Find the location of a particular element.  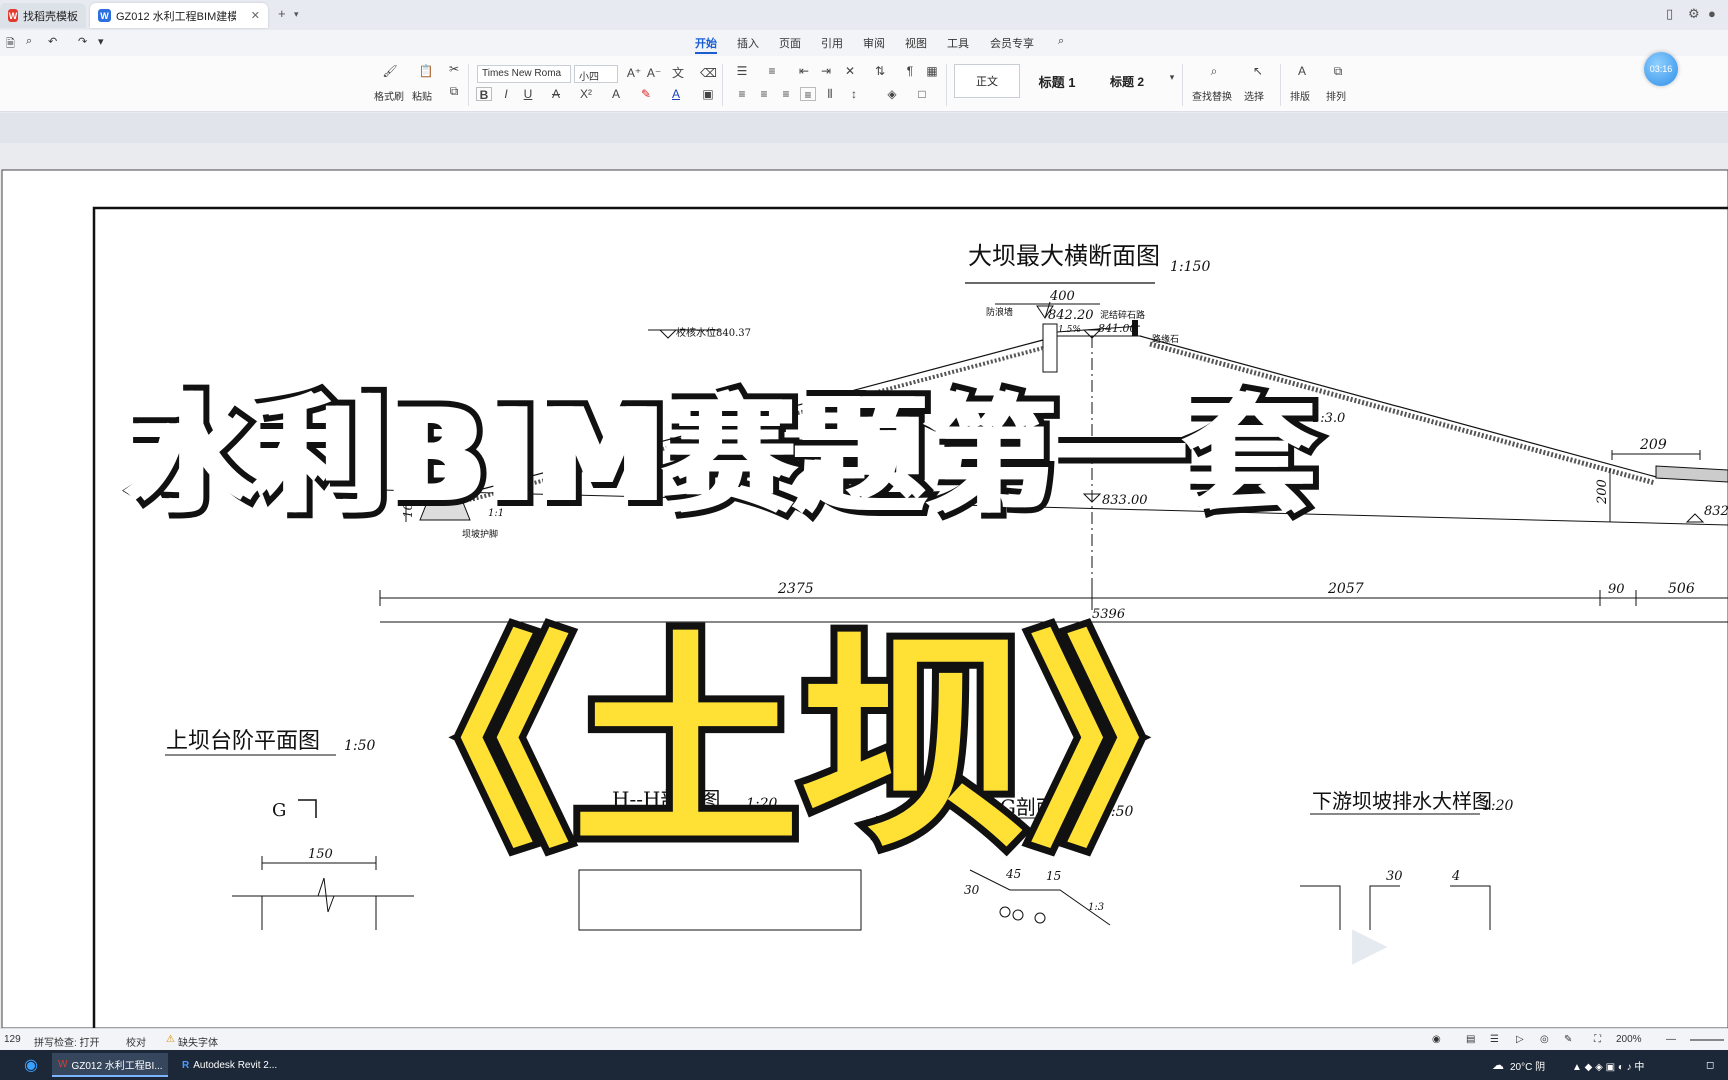

cut-icon: ✂ is located at coordinates (454, 69).